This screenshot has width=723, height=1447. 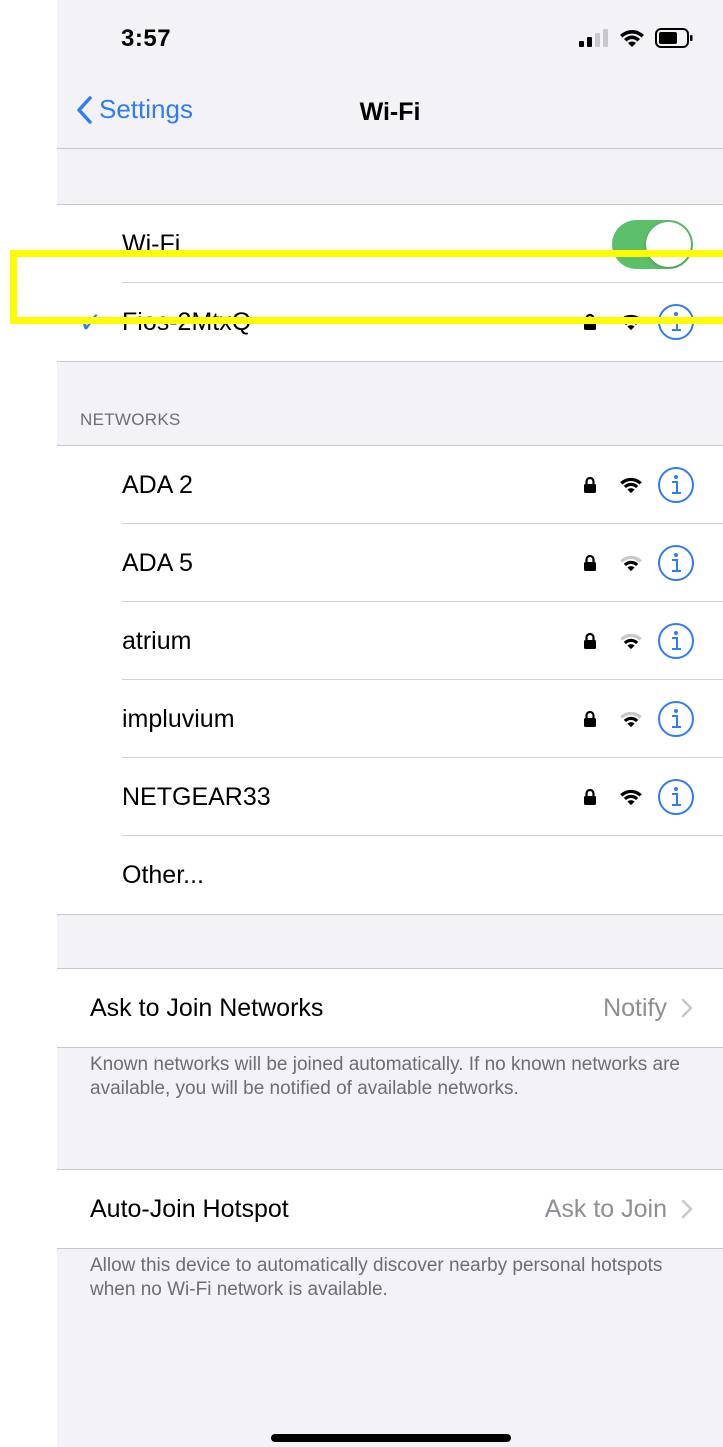 What do you see at coordinates (635, 1007) in the screenshot?
I see `ask-to-join-value: Notify` at bounding box center [635, 1007].